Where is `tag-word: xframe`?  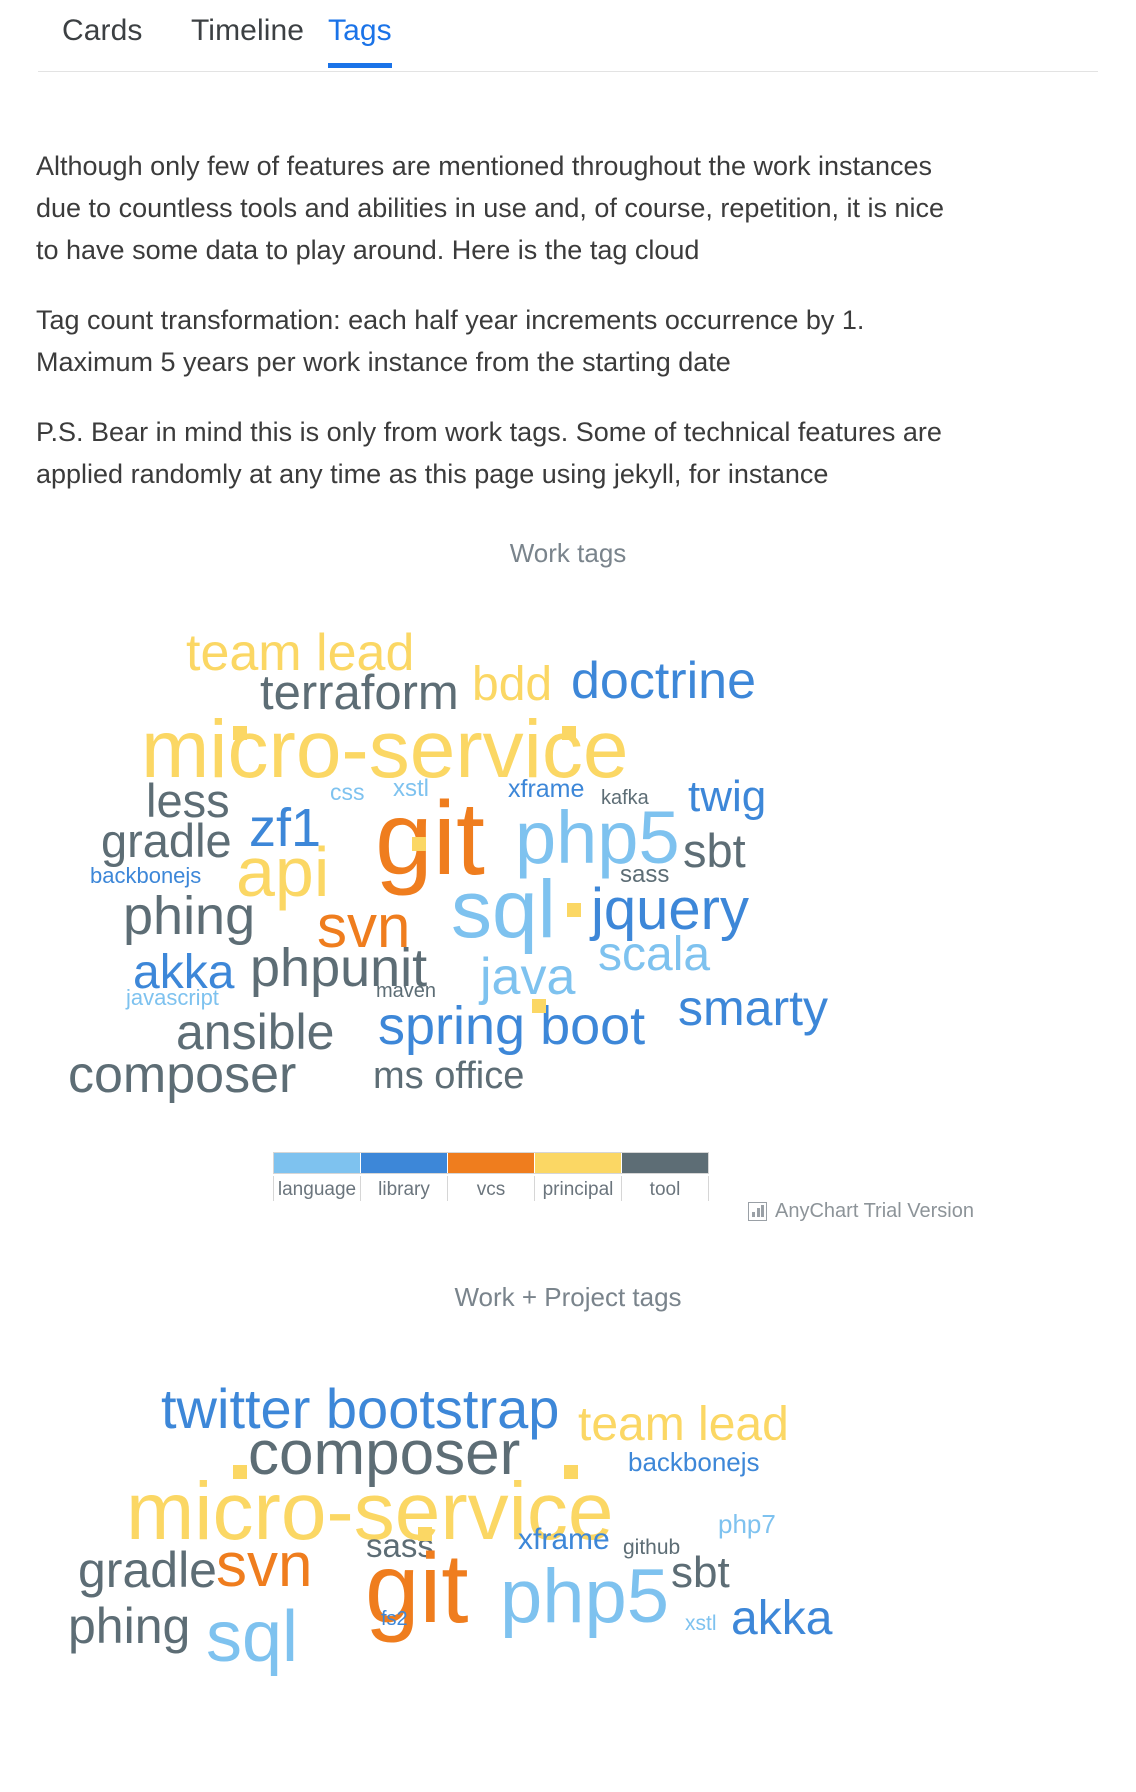 tag-word: xframe is located at coordinates (564, 1540).